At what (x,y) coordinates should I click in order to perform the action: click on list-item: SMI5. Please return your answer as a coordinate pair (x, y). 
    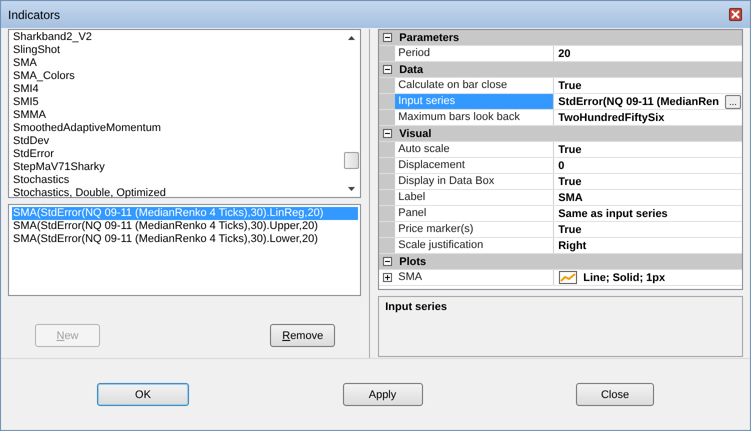
    Looking at the image, I should click on (178, 102).